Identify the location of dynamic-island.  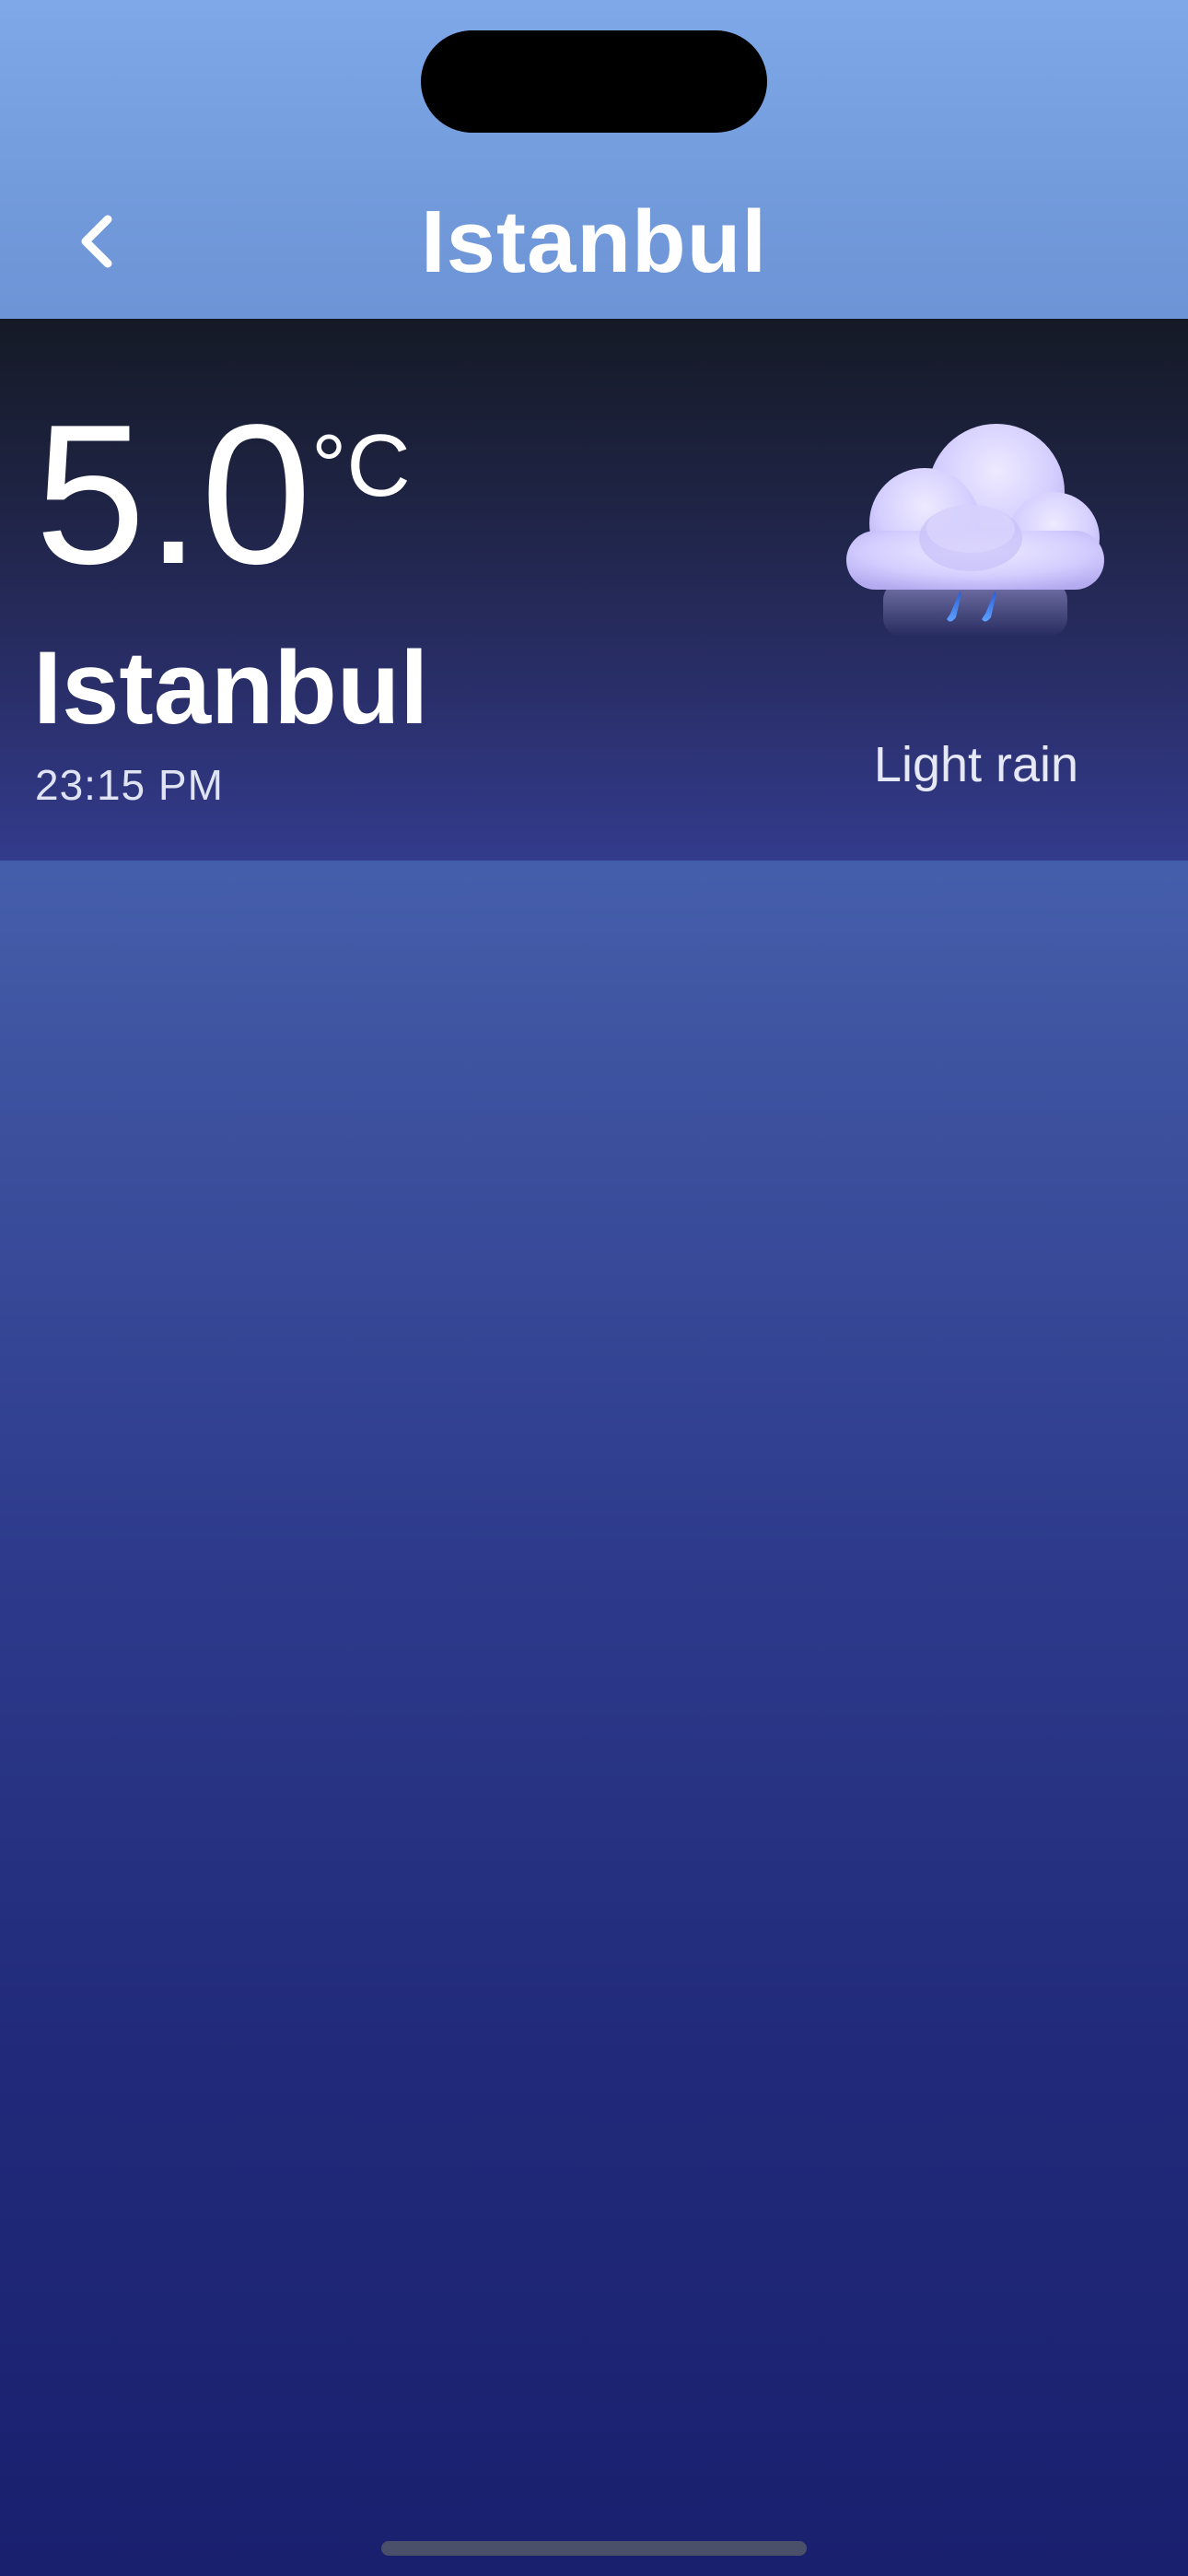
(594, 81).